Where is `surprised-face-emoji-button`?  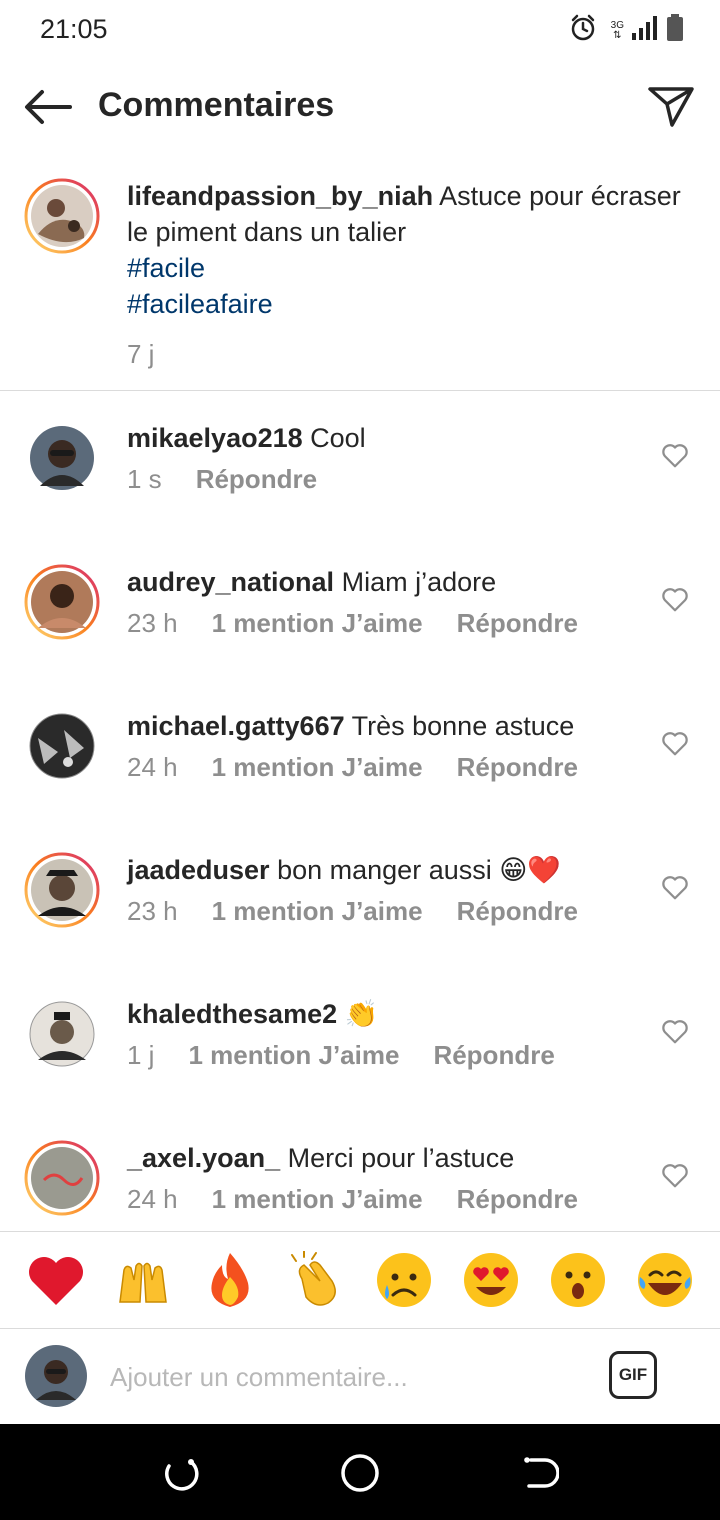 surprised-face-emoji-button is located at coordinates (578, 1280).